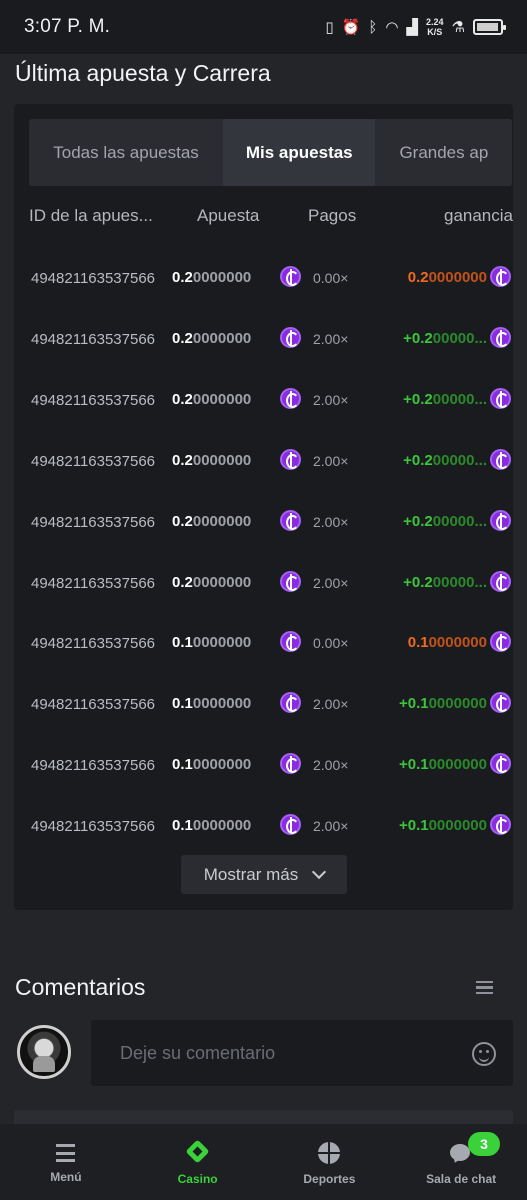  What do you see at coordinates (484, 1144) in the screenshot?
I see `chat-badge: 3` at bounding box center [484, 1144].